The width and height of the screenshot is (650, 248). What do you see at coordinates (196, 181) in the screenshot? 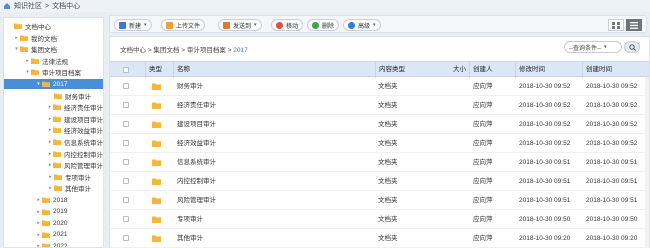
I see `cell-name: 内控控制审计` at bounding box center [196, 181].